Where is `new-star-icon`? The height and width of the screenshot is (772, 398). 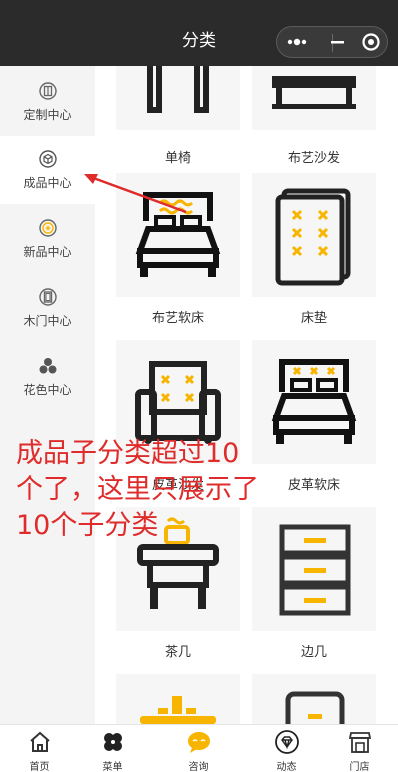 new-star-icon is located at coordinates (48, 228).